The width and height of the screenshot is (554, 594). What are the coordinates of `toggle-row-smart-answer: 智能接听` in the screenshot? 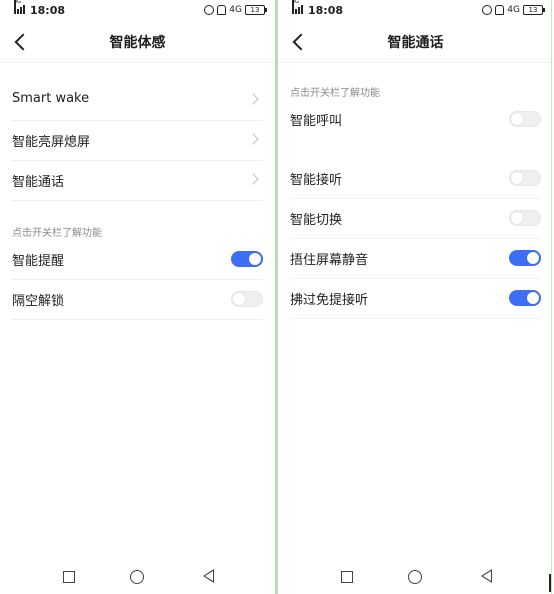 It's located at (415, 178).